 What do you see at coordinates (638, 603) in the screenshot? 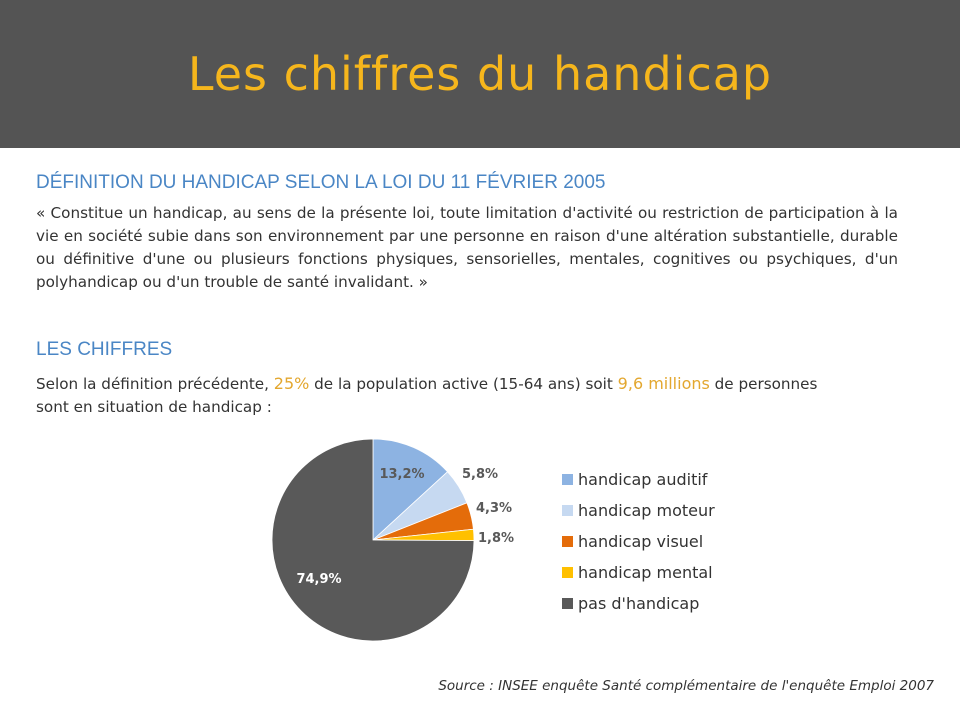
I see `legend-entry: pas d'handicap` at bounding box center [638, 603].